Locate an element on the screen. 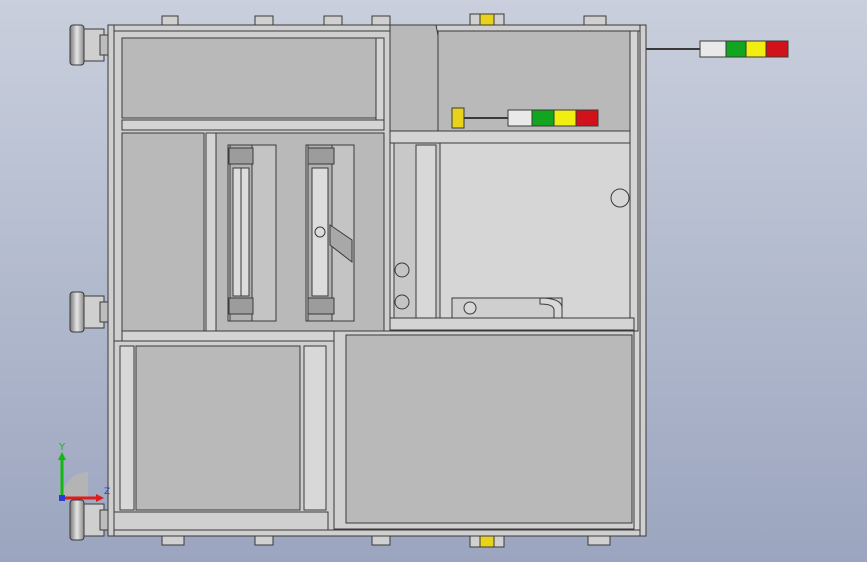 The width and height of the screenshot is (867, 566). bottom-latch is located at coordinates (487, 541).